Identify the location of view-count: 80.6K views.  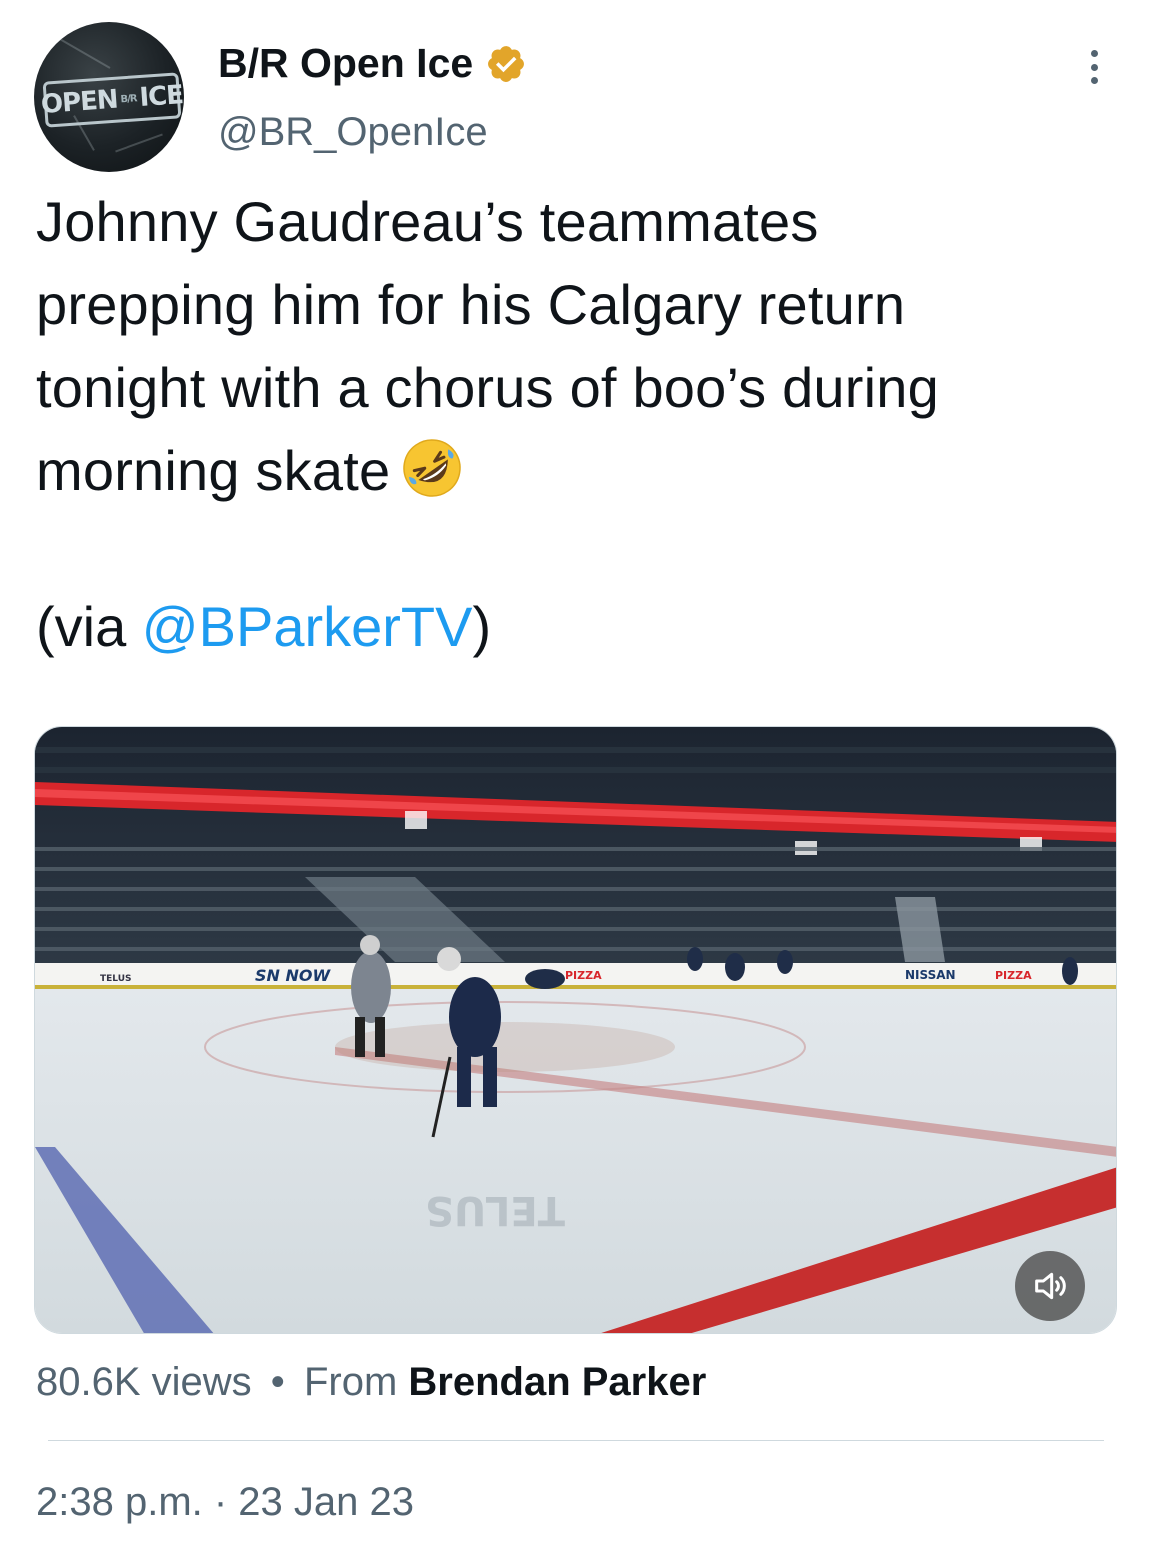
(144, 1382).